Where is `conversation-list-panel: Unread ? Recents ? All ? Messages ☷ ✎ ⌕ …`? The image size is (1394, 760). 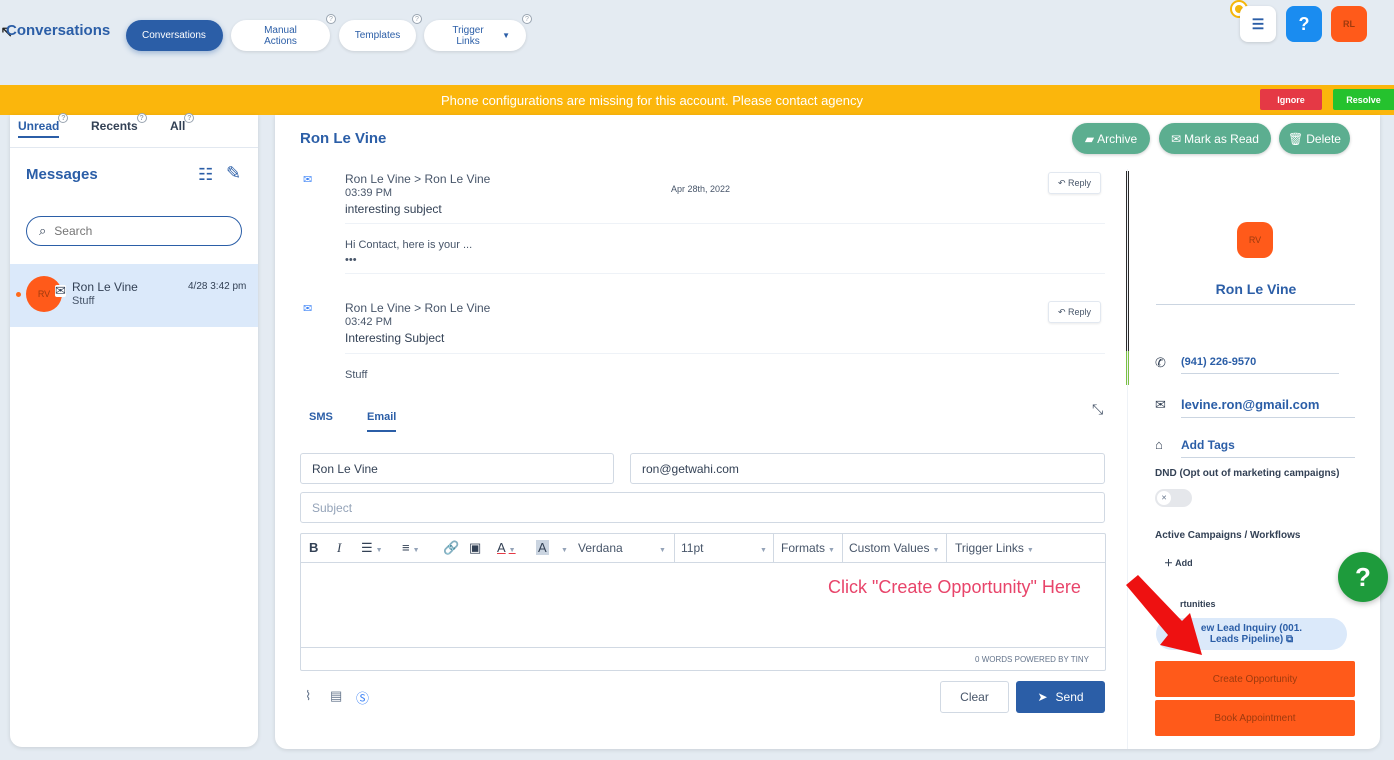 conversation-list-panel: Unread ? Recents ? All ? Messages ☷ ✎ ⌕ … is located at coordinates (134, 430).